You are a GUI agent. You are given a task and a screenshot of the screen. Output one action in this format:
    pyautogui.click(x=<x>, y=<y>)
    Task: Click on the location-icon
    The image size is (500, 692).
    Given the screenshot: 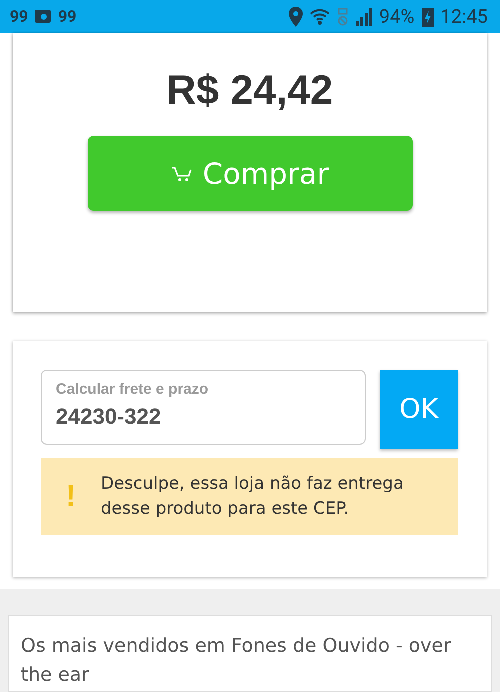 What is the action you would take?
    pyautogui.click(x=296, y=16)
    